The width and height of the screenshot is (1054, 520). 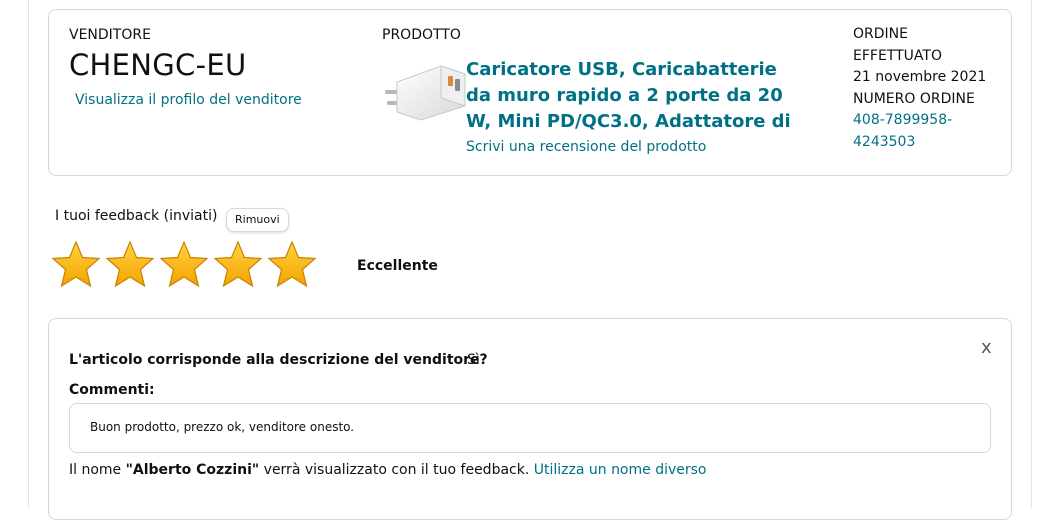 What do you see at coordinates (920, 77) in the screenshot?
I see `order-date: 21 novembre 2021` at bounding box center [920, 77].